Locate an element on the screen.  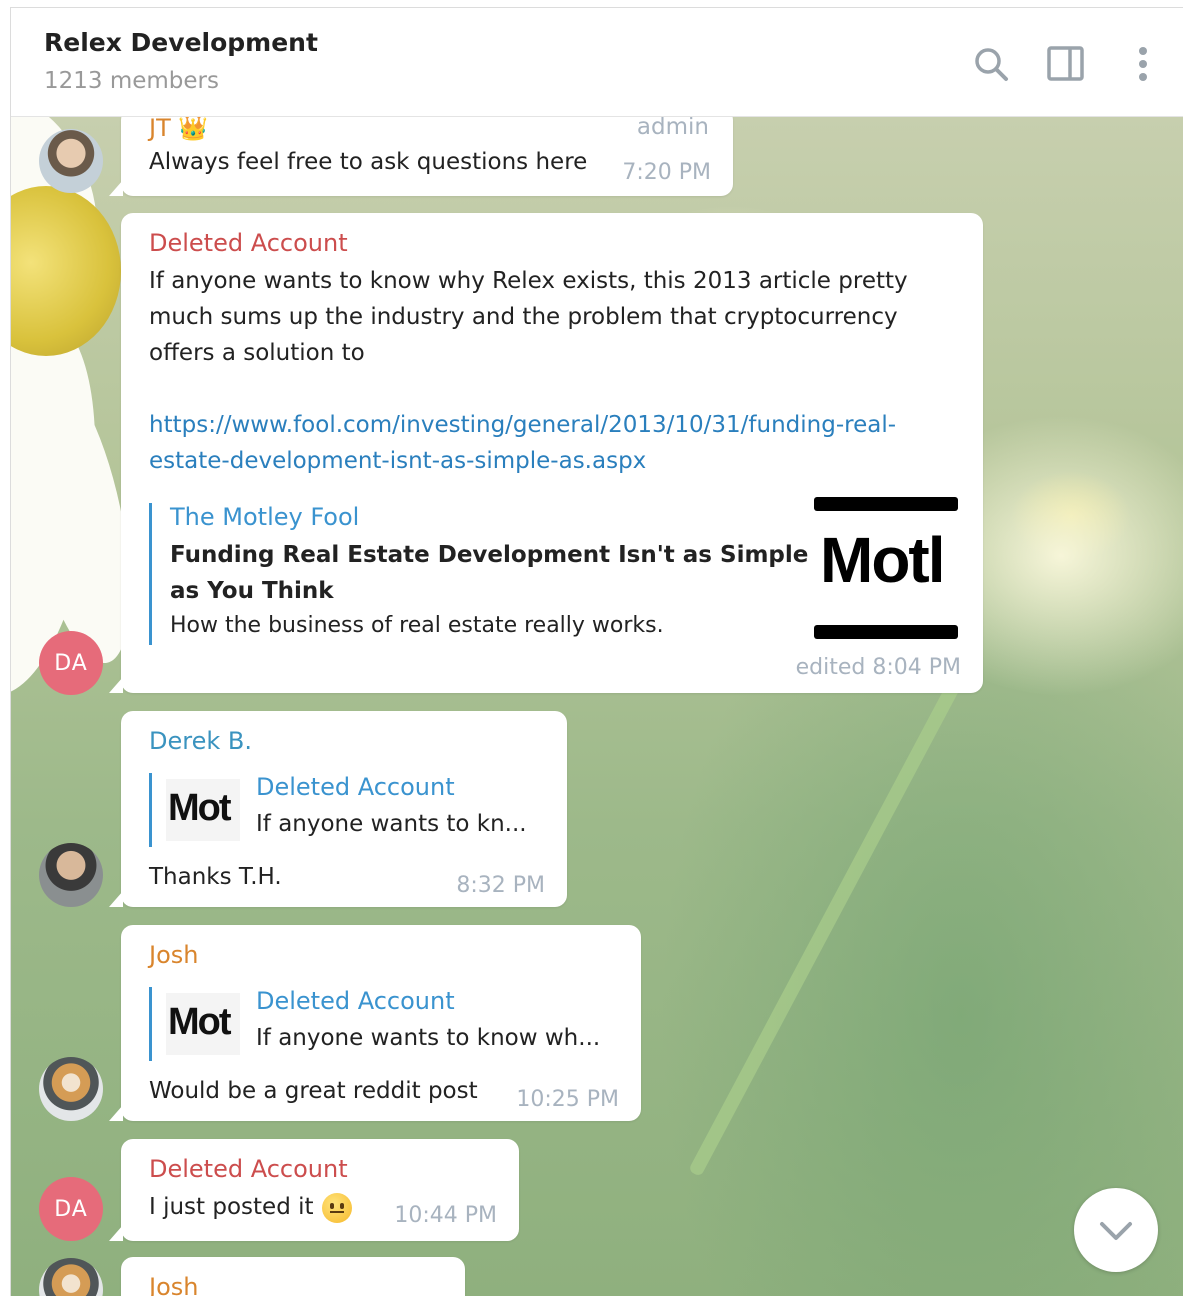
more-vertical-icon is located at coordinates (1143, 64).